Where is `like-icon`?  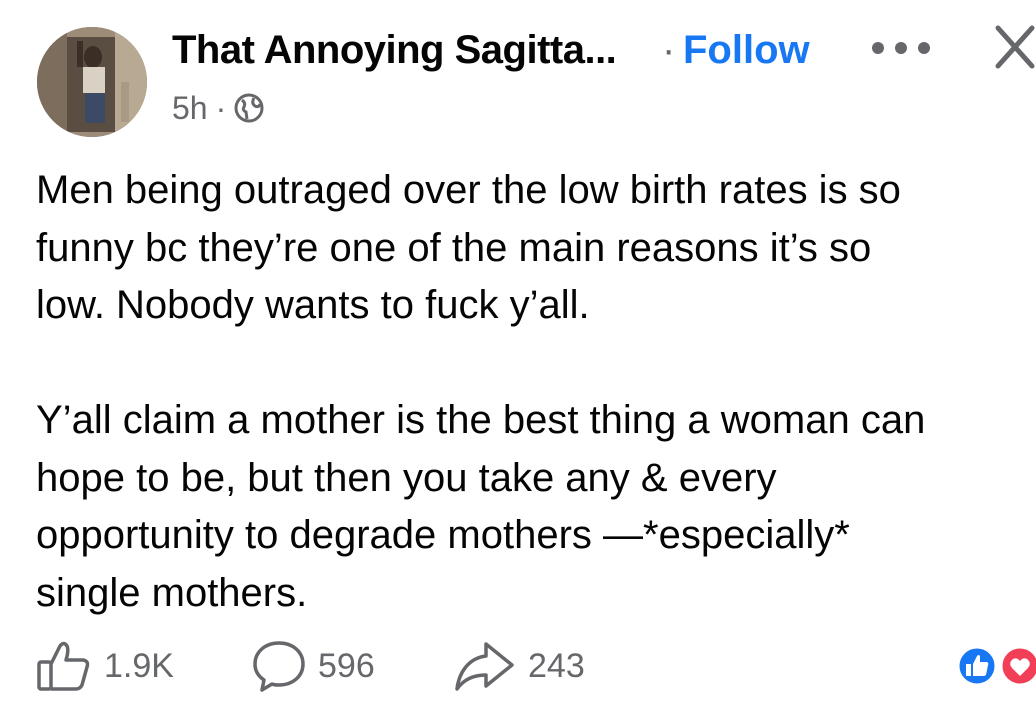 like-icon is located at coordinates (63, 666).